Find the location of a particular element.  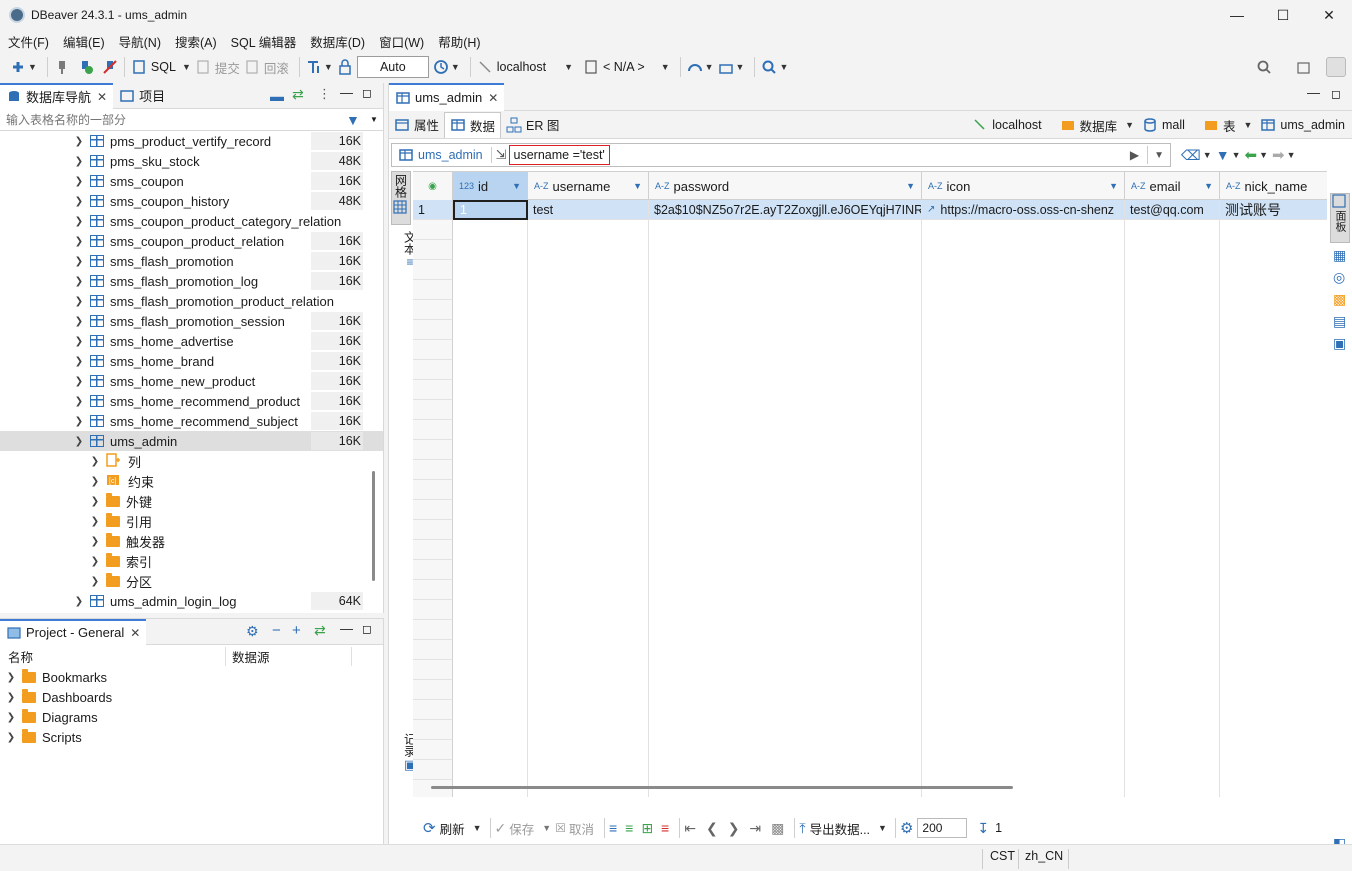

minimize-panel-icon: — is located at coordinates (346, 92).